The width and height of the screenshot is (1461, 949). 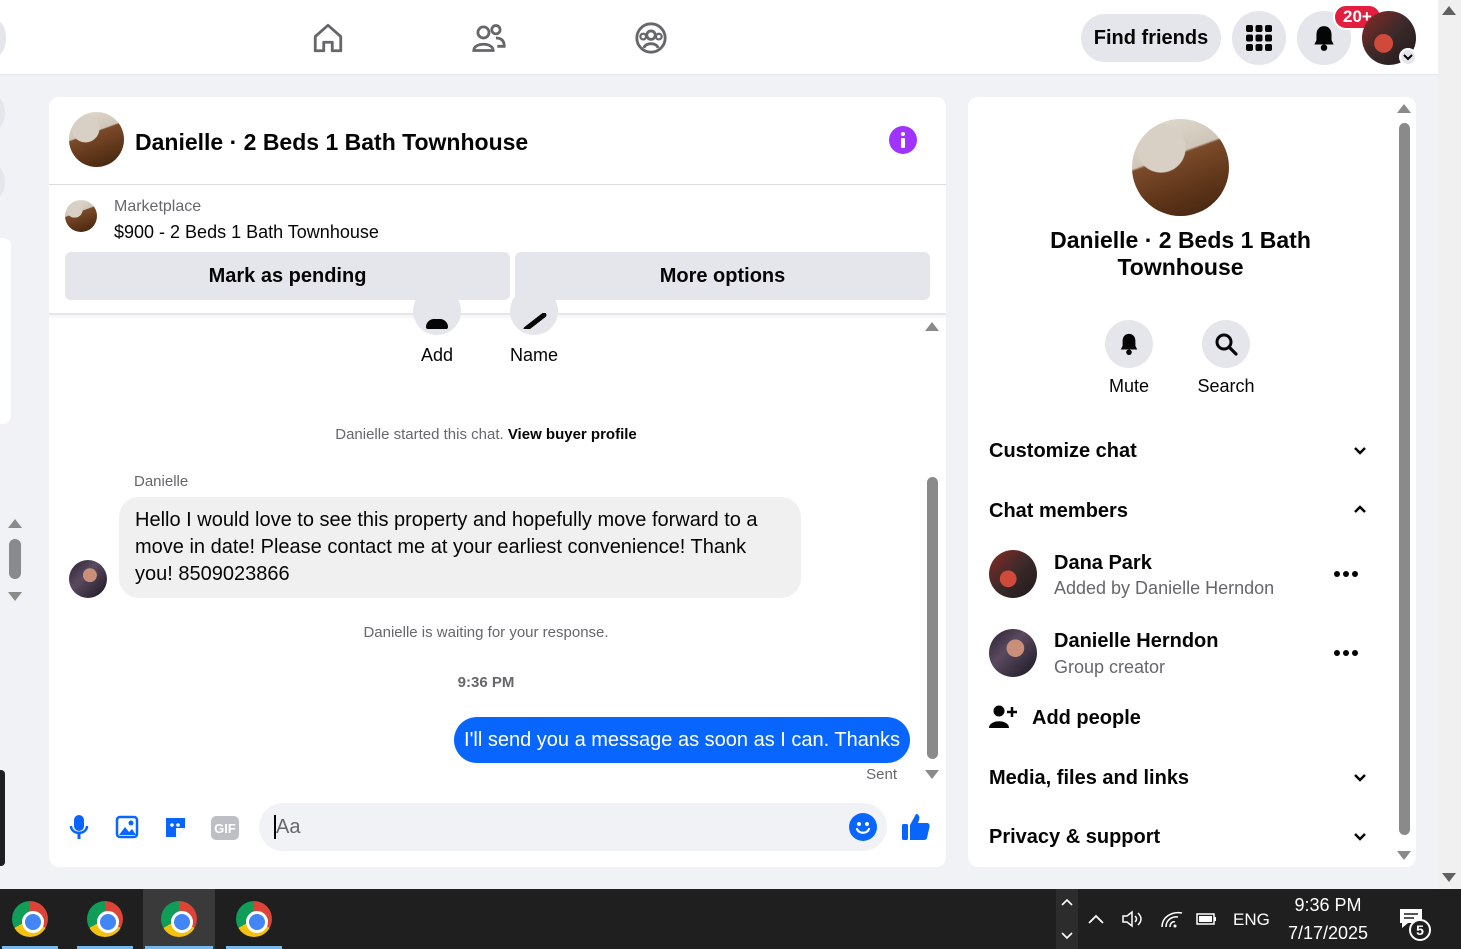 What do you see at coordinates (1013, 653) in the screenshot?
I see `member-avatar-danielle` at bounding box center [1013, 653].